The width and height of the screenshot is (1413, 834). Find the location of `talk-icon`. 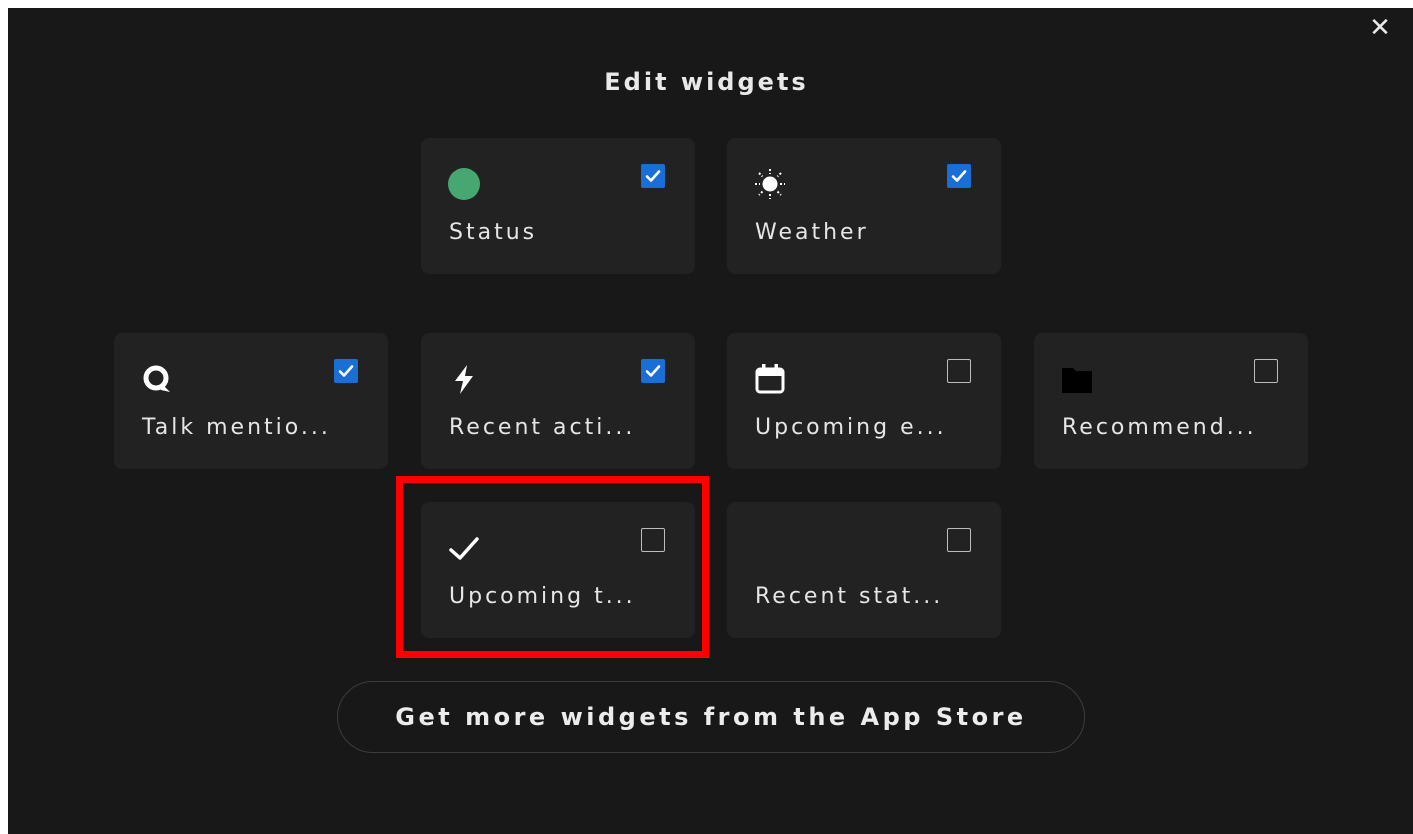

talk-icon is located at coordinates (156, 378).